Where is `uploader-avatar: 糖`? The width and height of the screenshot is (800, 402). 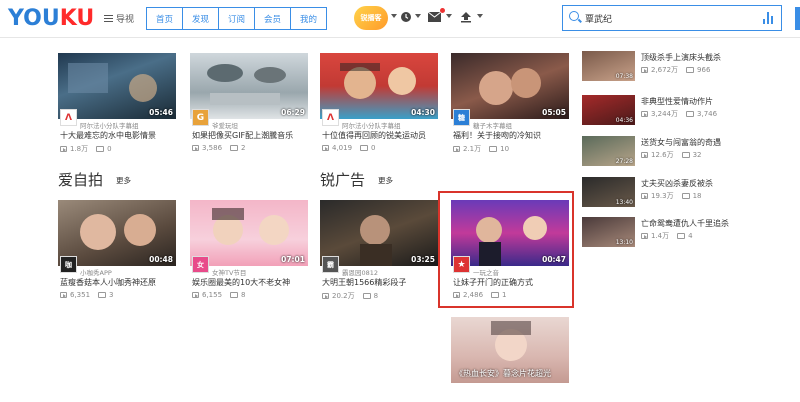
uploader-avatar: 糖 is located at coordinates (461, 117).